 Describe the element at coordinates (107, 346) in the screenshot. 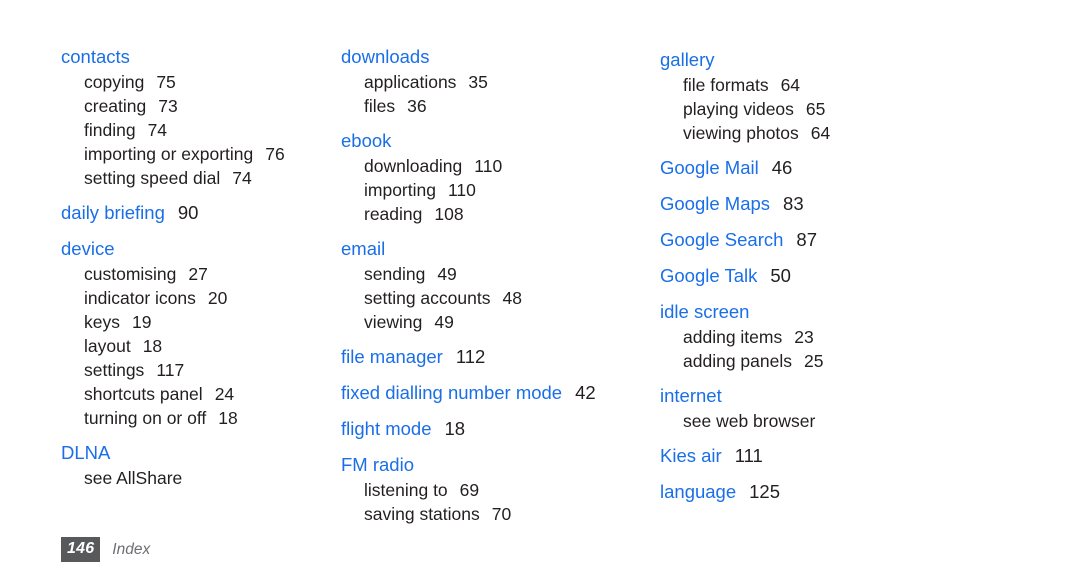

I see `index-entry-label: layout` at that location.